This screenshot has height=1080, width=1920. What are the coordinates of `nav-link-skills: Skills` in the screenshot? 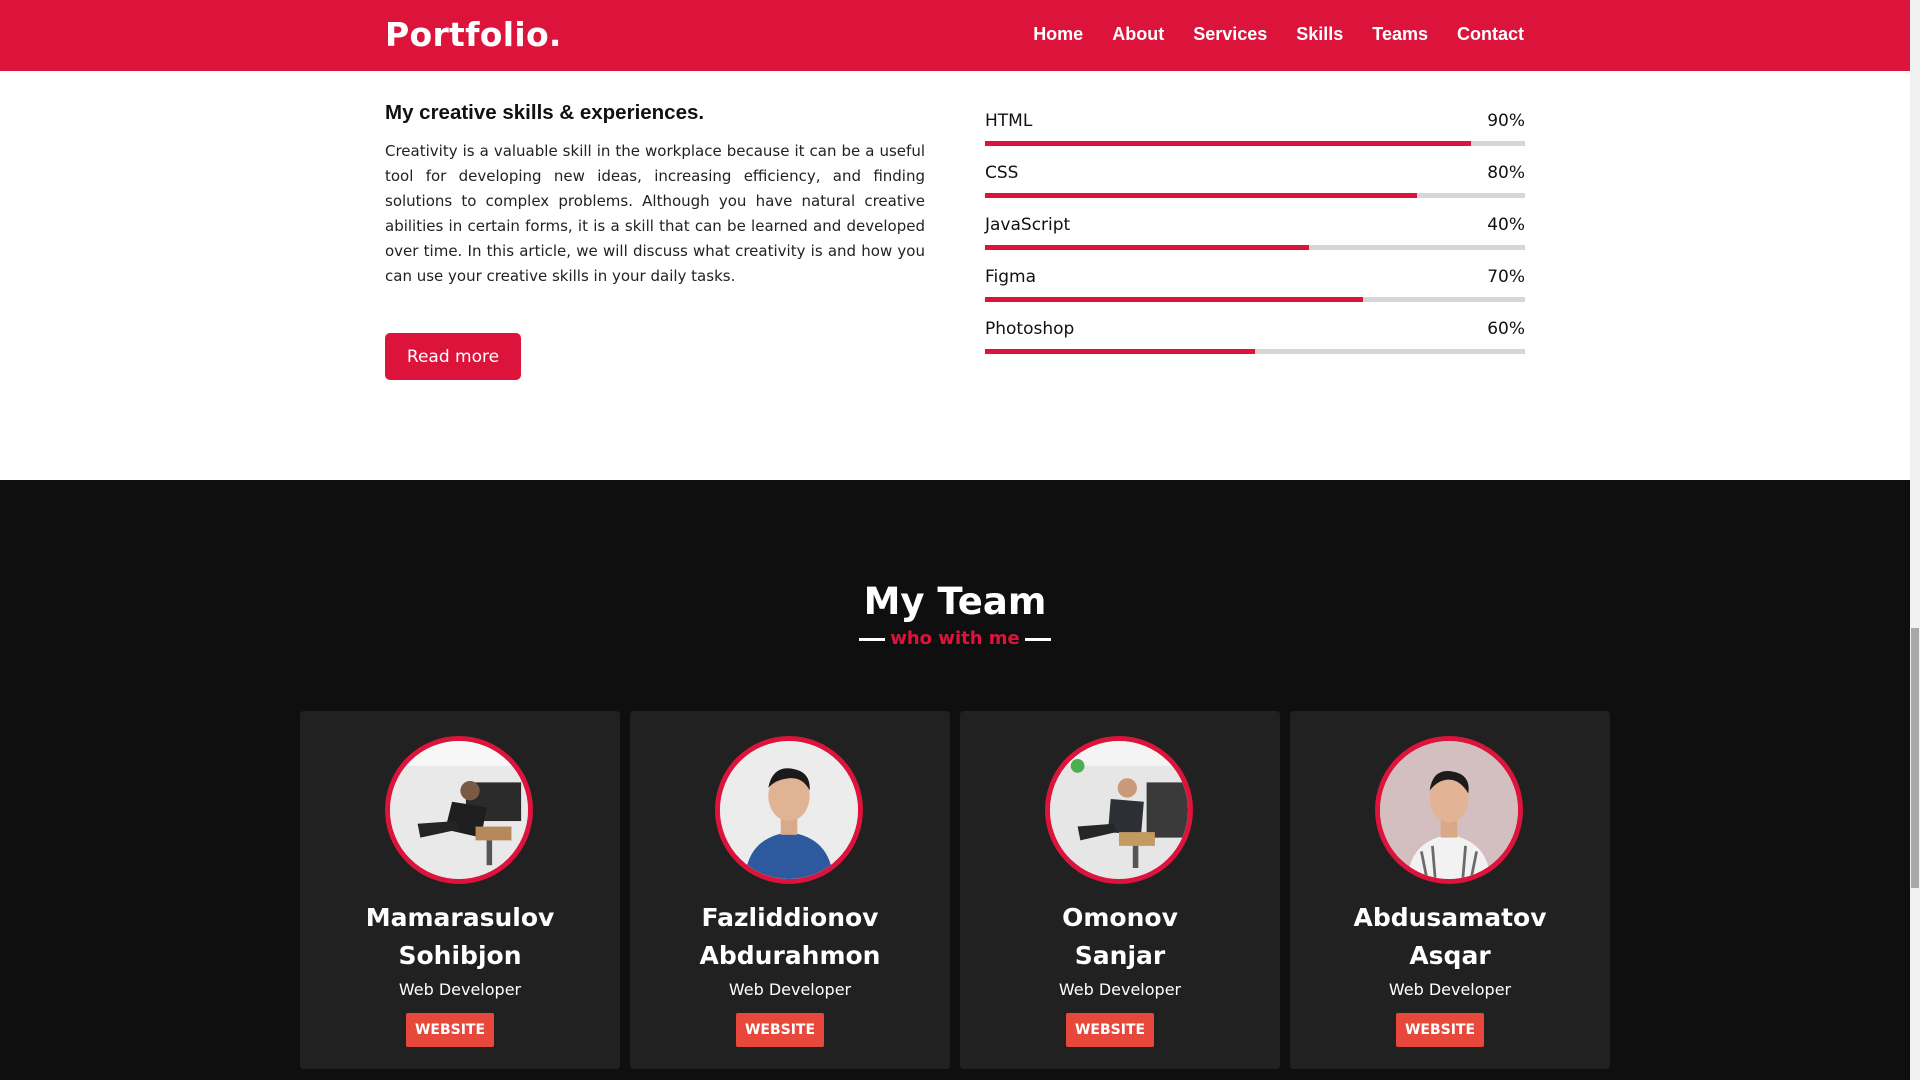 It's located at (1319, 34).